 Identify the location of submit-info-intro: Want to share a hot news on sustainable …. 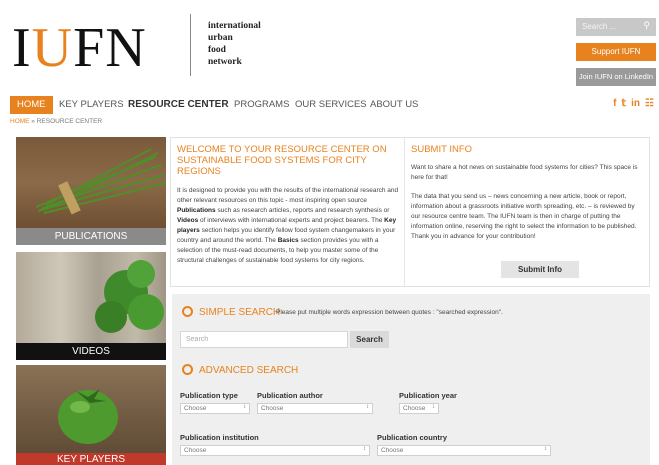
(524, 172).